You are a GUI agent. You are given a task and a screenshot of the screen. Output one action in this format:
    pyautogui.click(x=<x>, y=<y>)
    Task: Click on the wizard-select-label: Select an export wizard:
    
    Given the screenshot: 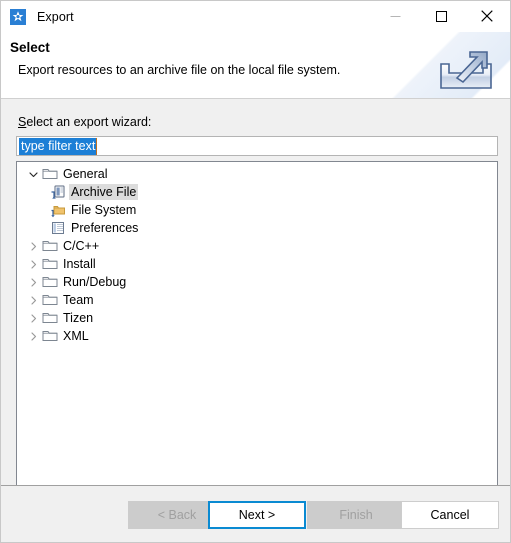 What is the action you would take?
    pyautogui.click(x=84, y=122)
    